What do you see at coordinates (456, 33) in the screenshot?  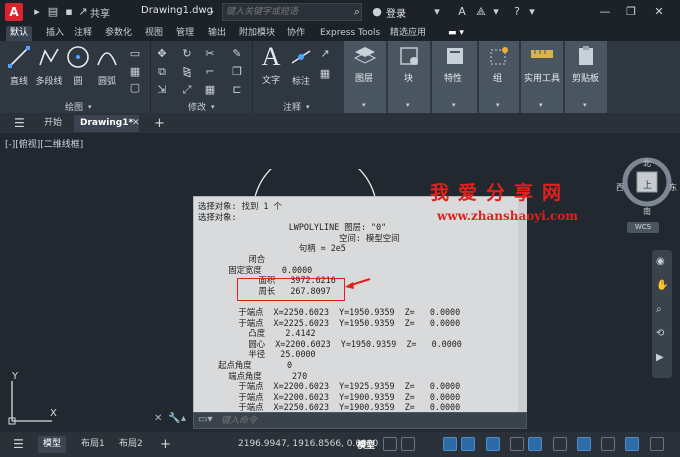 I see `panel-toggle-icon: ▬ ▾` at bounding box center [456, 33].